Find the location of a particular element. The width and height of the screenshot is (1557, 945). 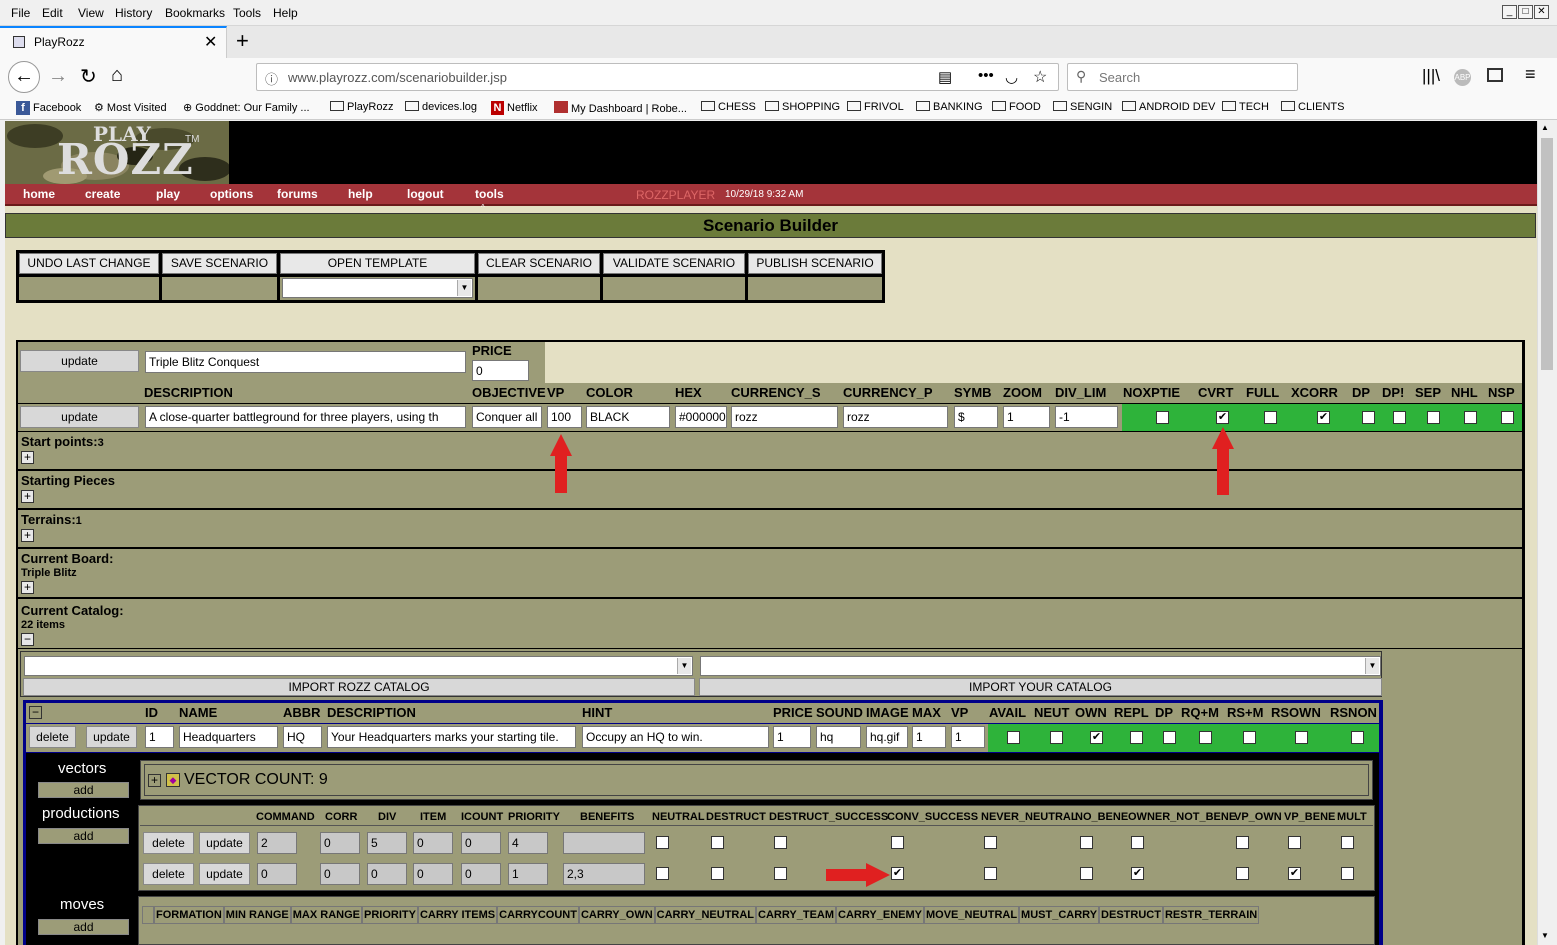

menu-view: View is located at coordinates (91, 13).